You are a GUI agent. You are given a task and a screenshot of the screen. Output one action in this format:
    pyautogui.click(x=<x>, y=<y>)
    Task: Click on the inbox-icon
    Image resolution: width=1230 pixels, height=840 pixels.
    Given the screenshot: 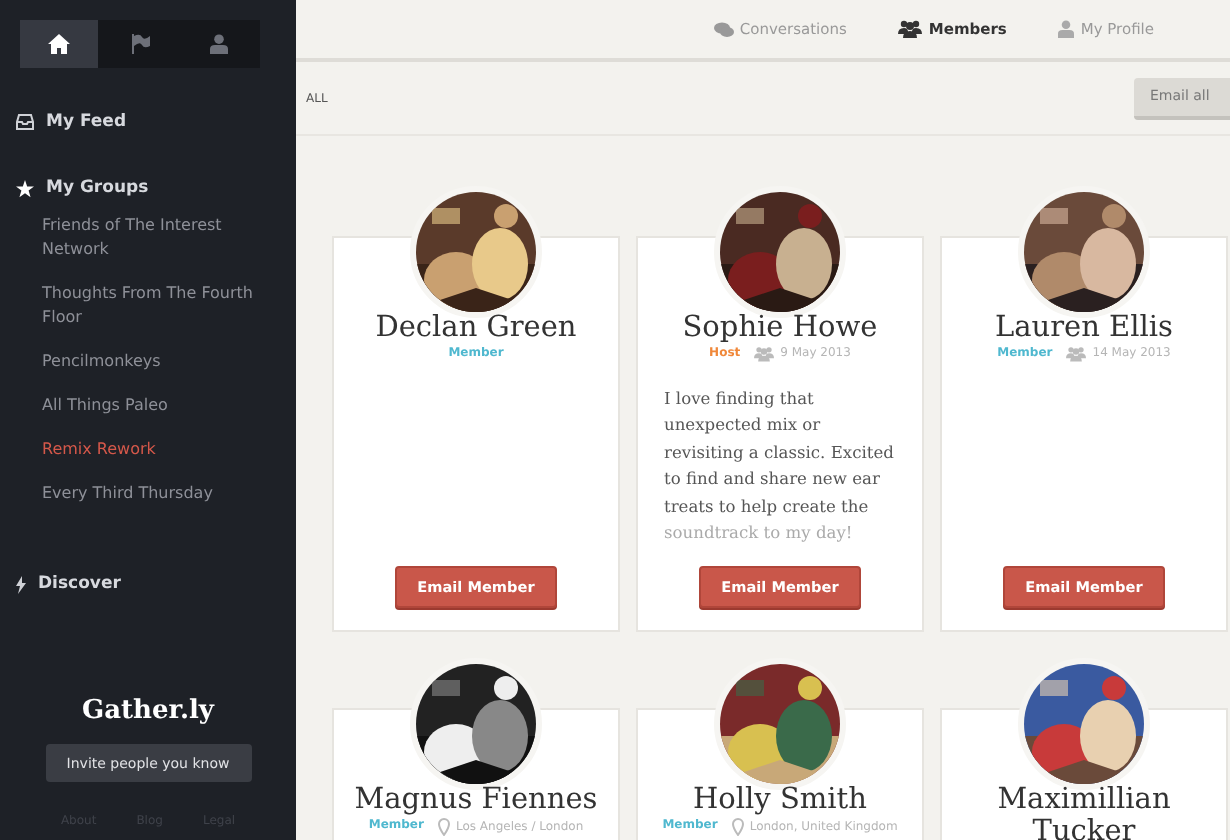 What is the action you would take?
    pyautogui.click(x=25, y=122)
    